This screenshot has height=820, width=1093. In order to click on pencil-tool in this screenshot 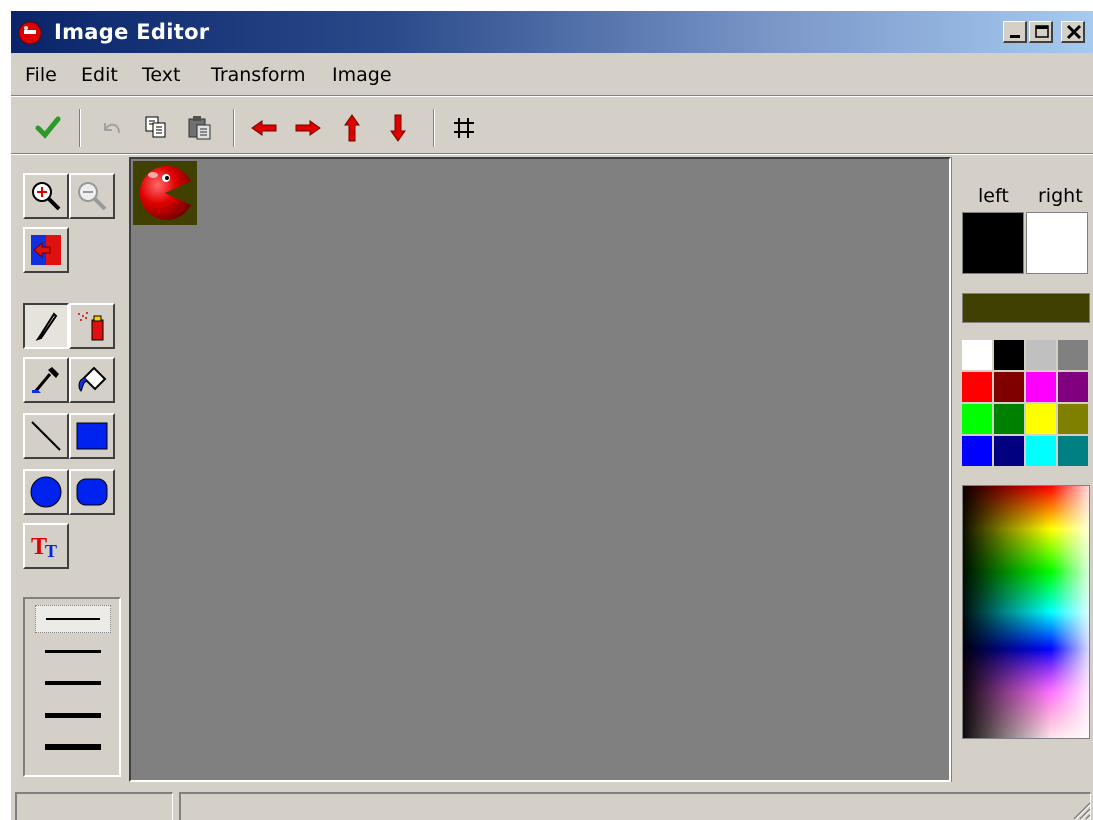, I will do `click(46, 326)`.